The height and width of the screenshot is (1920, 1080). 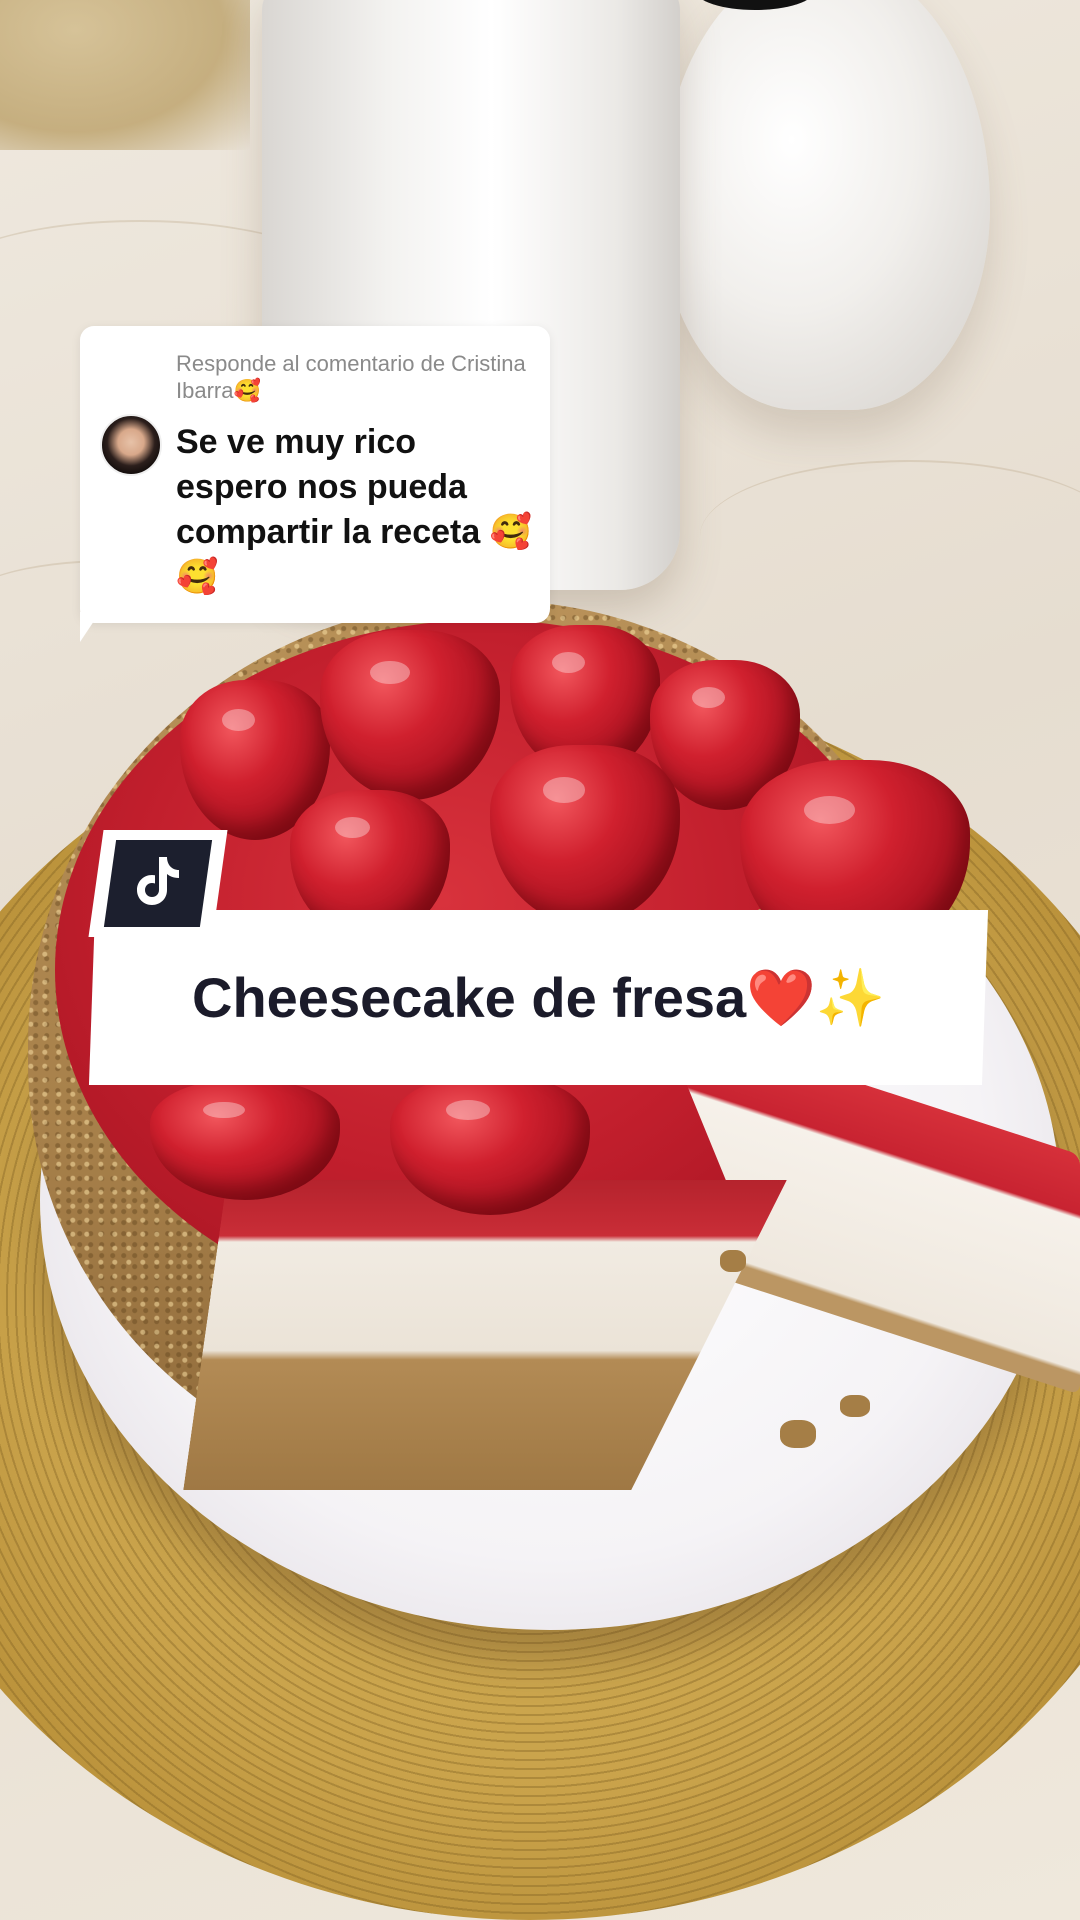 I want to click on title-banner: Cheesecake de fresa❤️✨, so click(x=538, y=997).